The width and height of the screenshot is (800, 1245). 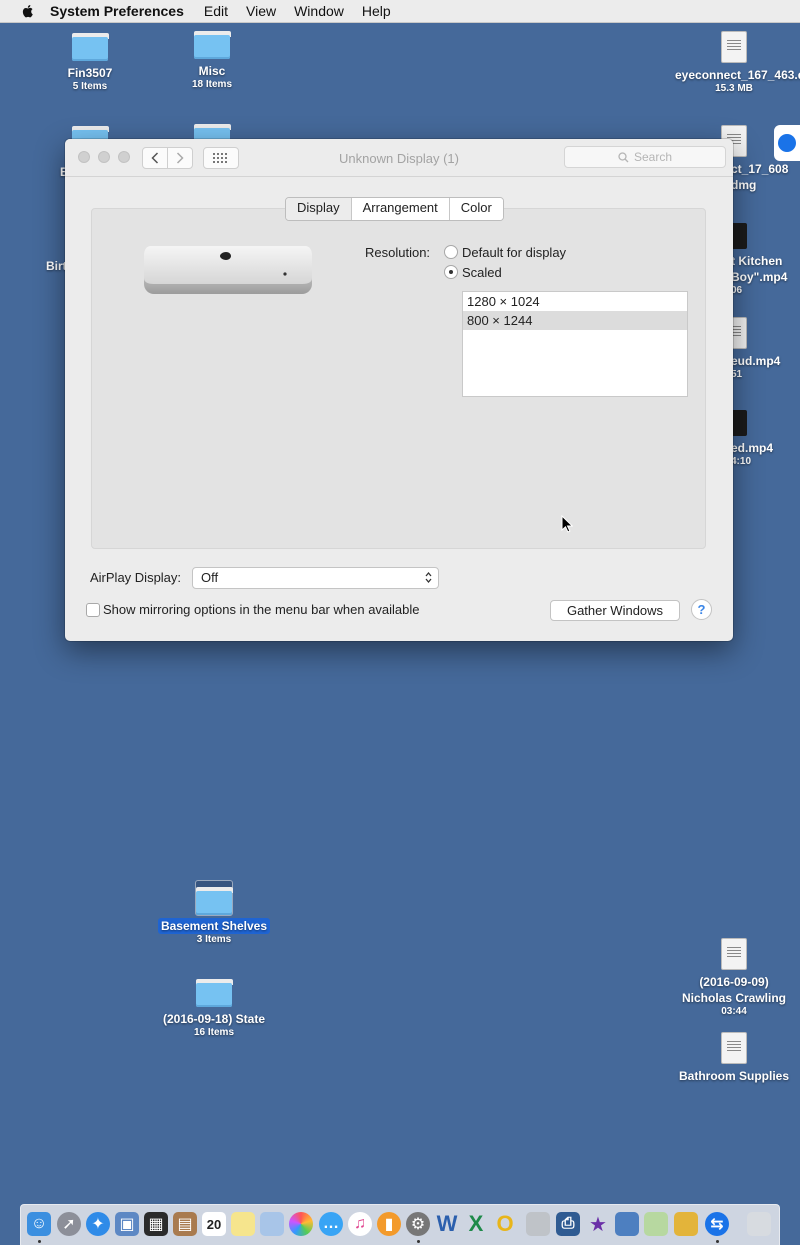 I want to click on help-menu: Help, so click(x=376, y=11).